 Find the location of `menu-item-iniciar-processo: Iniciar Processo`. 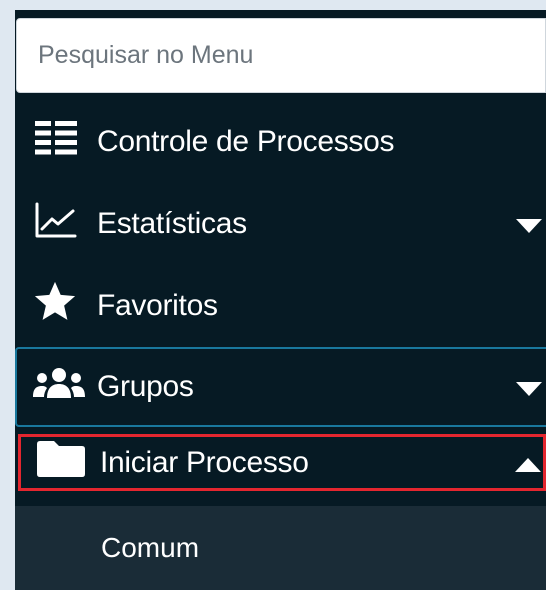

menu-item-iniciar-processo: Iniciar Processo is located at coordinates (282, 462).